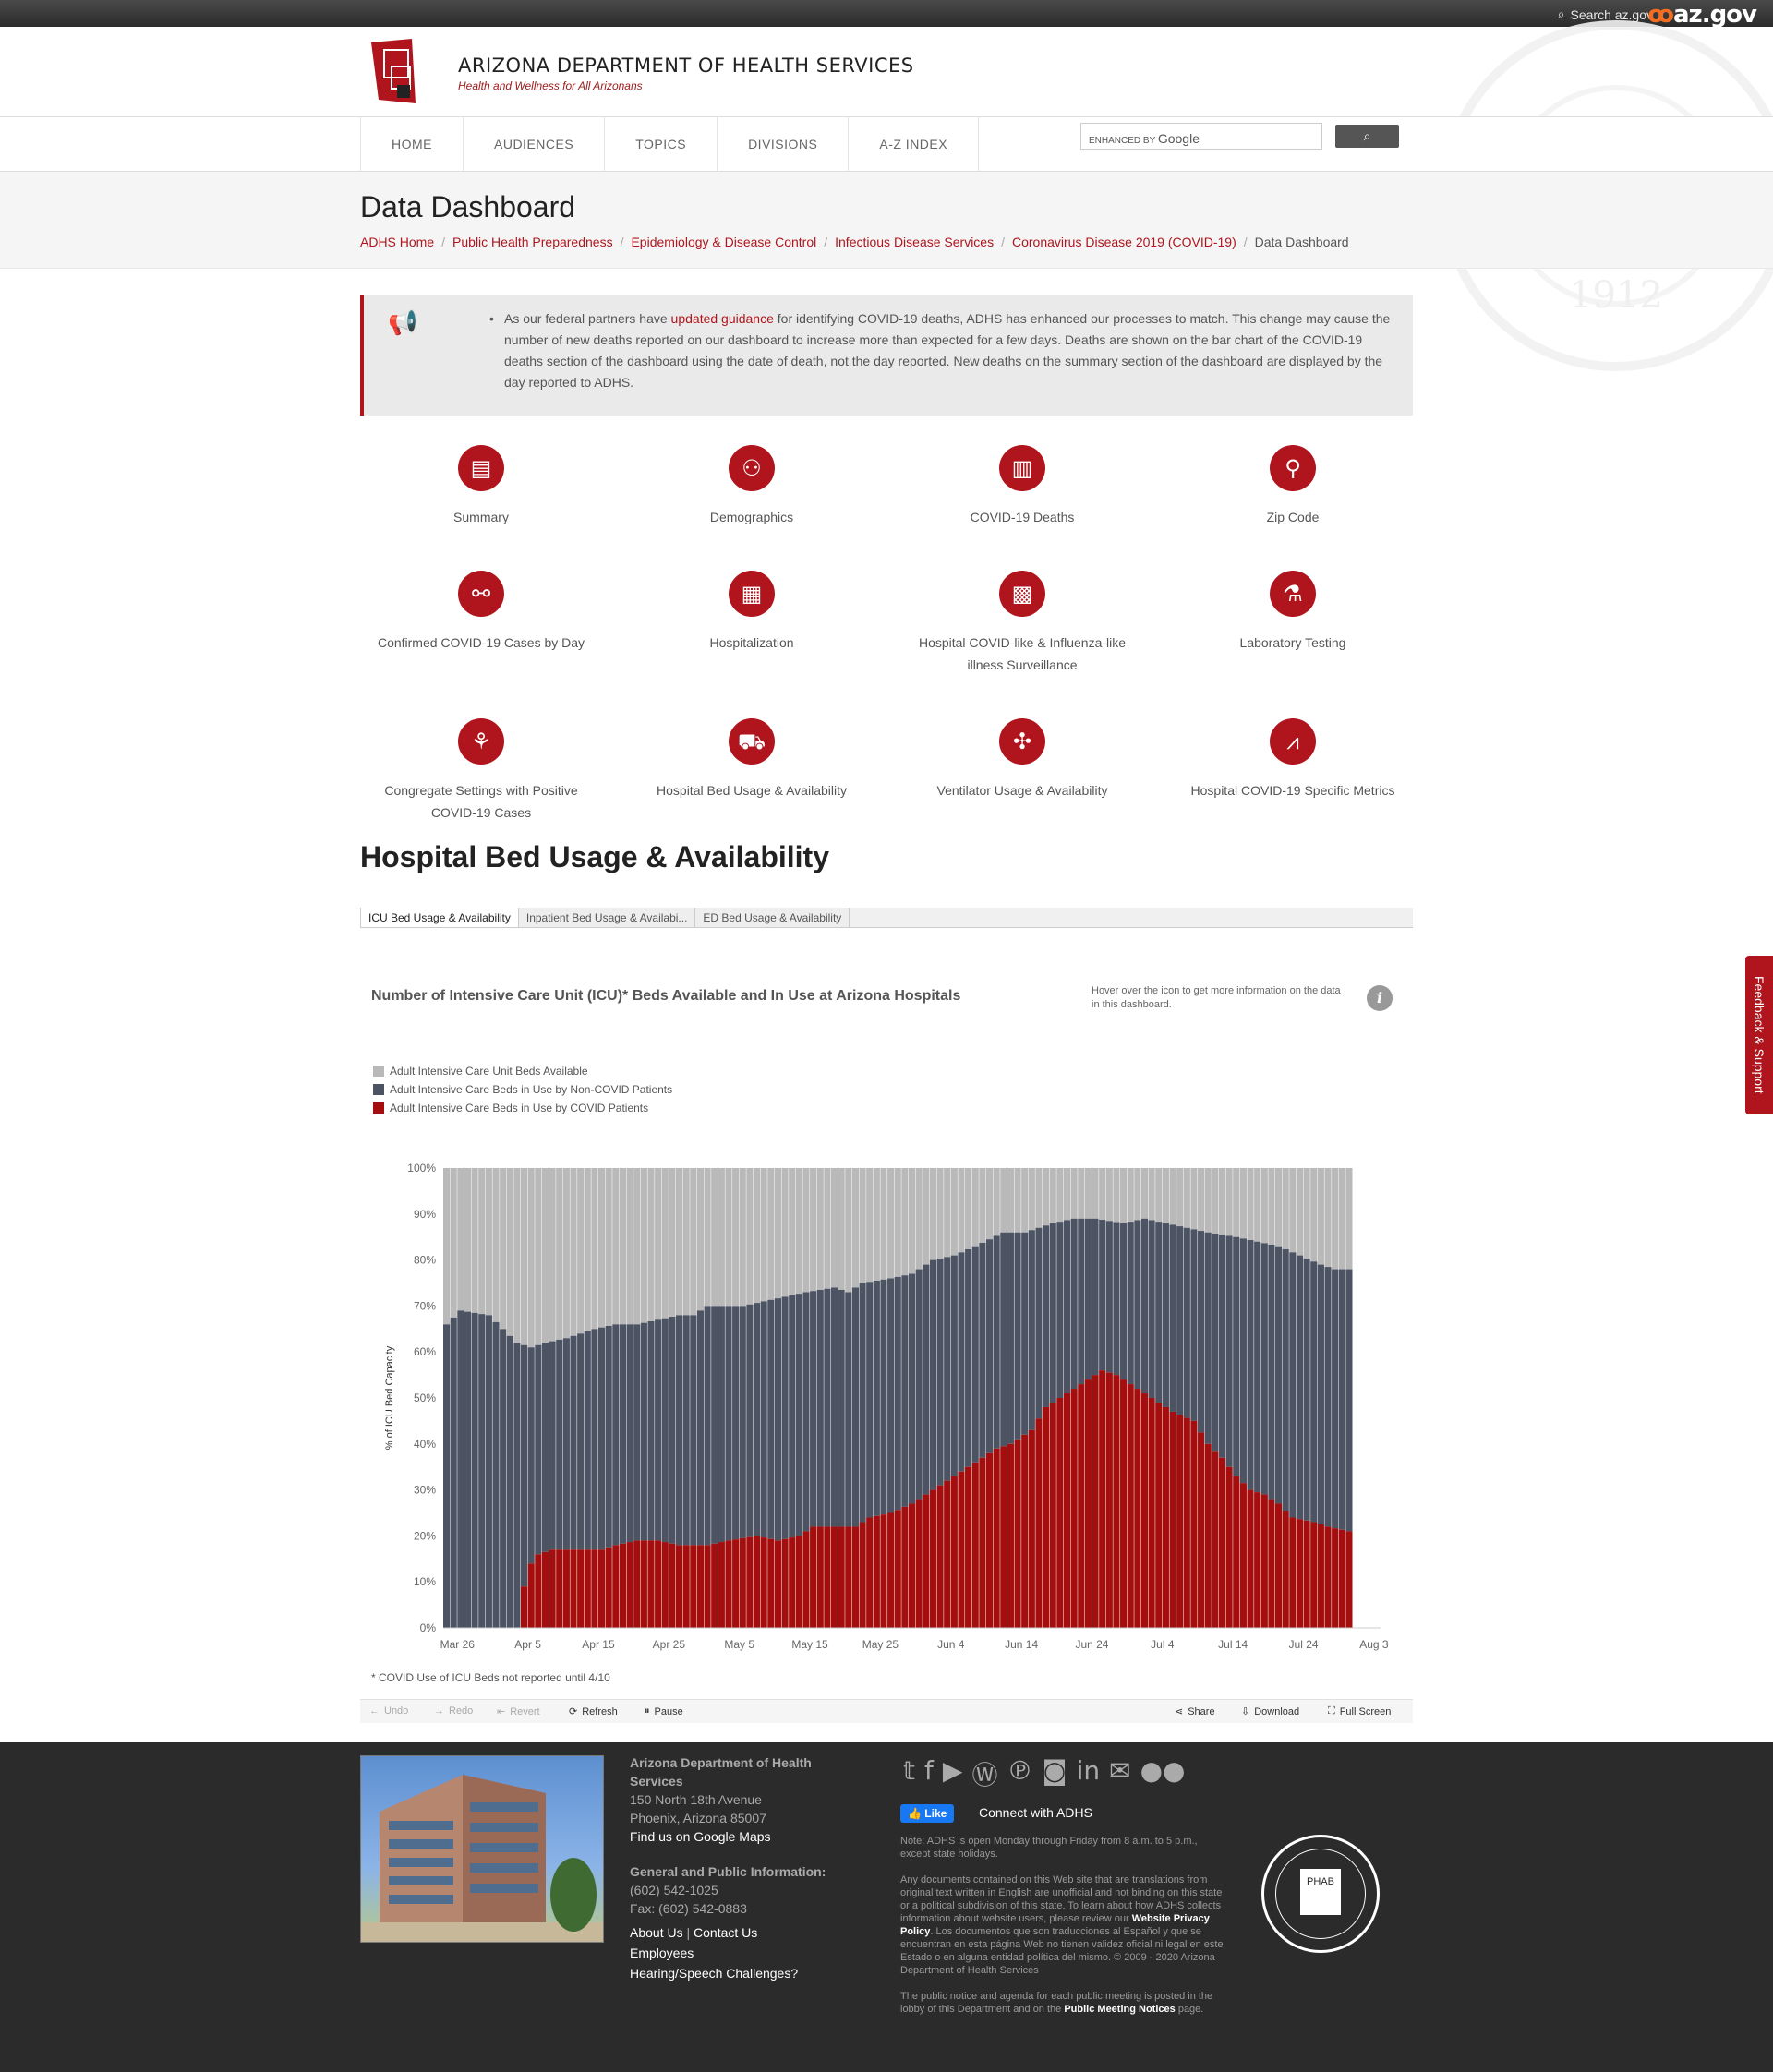 Image resolution: width=1773 pixels, height=2072 pixels. Describe the element at coordinates (736, 1836) in the screenshot. I see `google-maps-link: Find us on Google Maps` at that location.